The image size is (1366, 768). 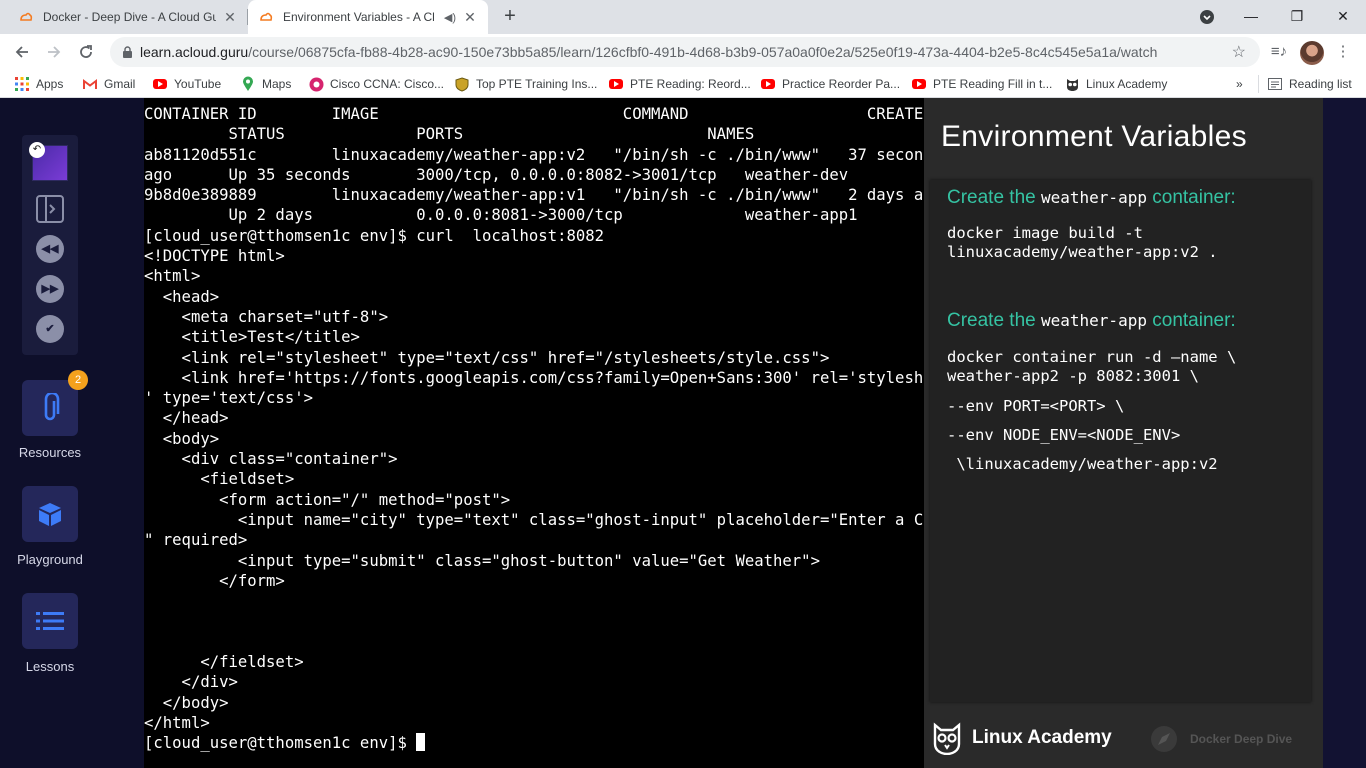 I want to click on forward-button, so click(x=54, y=52).